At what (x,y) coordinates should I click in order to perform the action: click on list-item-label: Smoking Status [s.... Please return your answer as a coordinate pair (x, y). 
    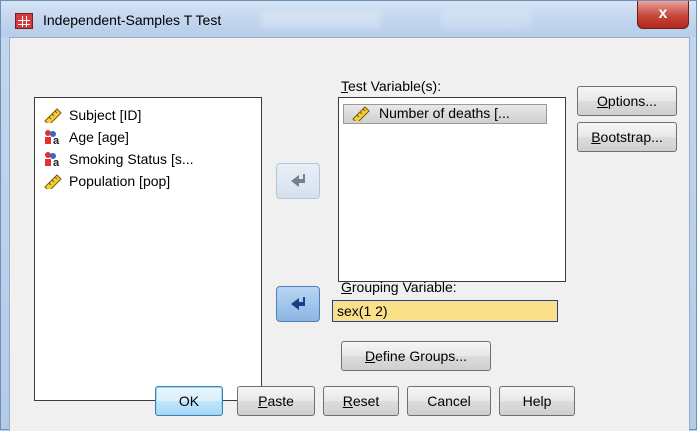
    Looking at the image, I should click on (131, 159).